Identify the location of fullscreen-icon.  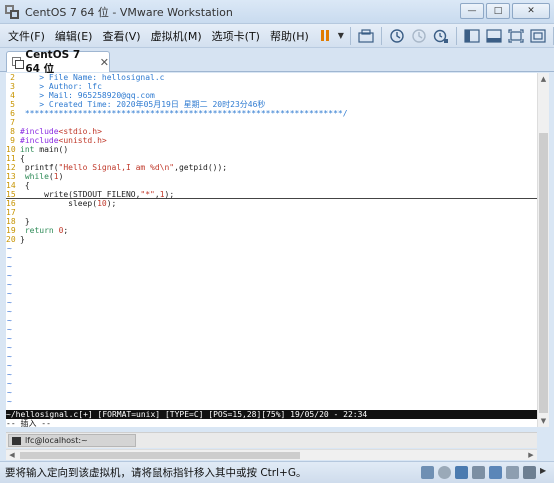
(516, 36).